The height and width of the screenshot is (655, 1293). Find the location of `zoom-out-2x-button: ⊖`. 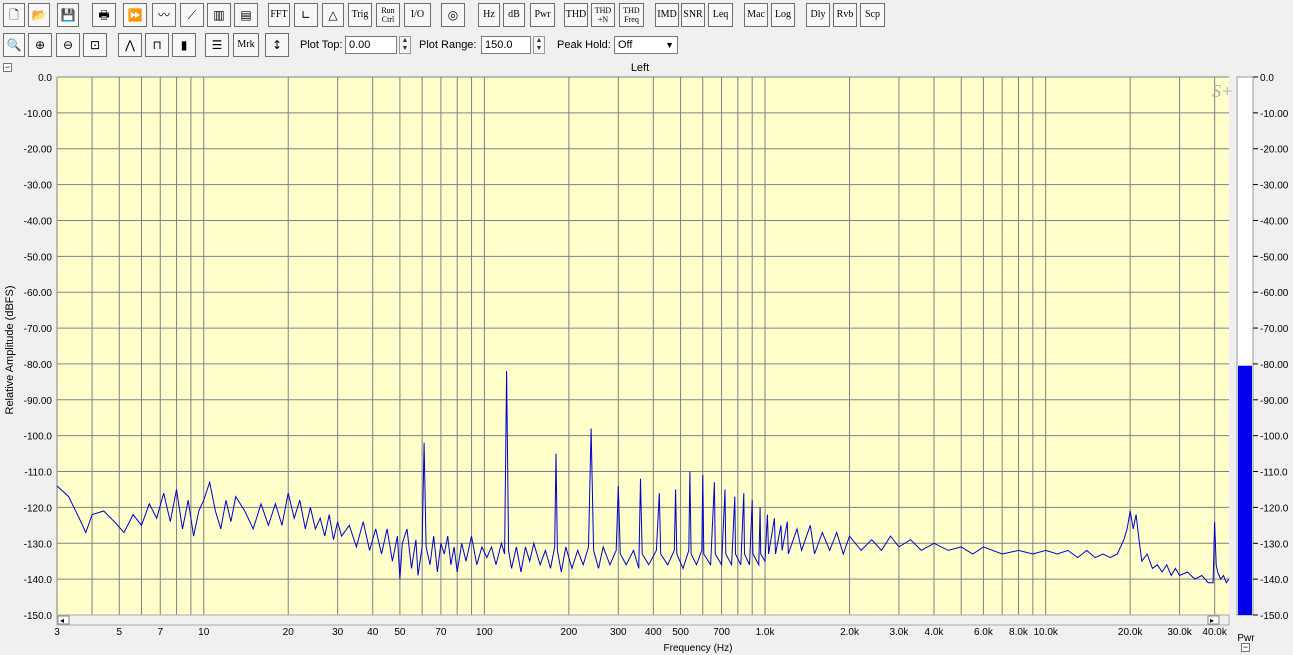

zoom-out-2x-button: ⊖ is located at coordinates (68, 45).